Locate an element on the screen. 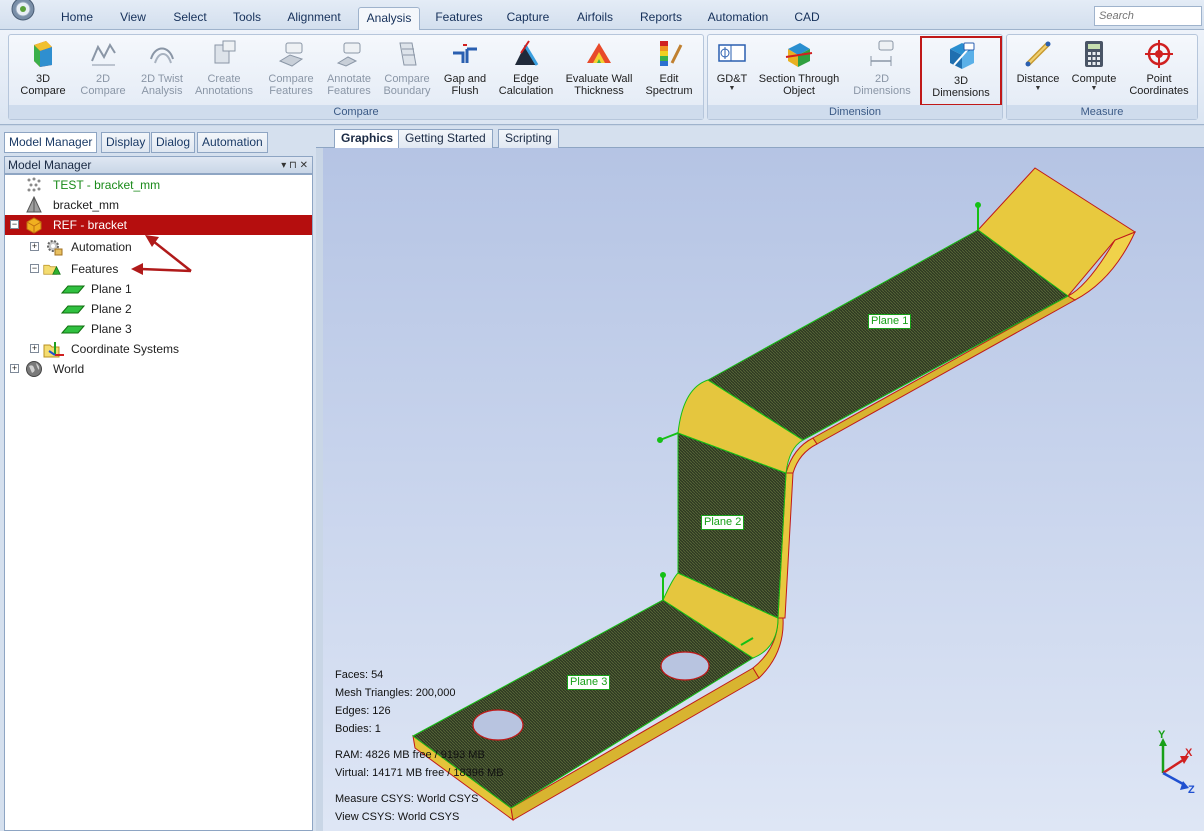 The height and width of the screenshot is (831, 1204). distance-dropdown-icon: ▼ is located at coordinates (1038, 89).